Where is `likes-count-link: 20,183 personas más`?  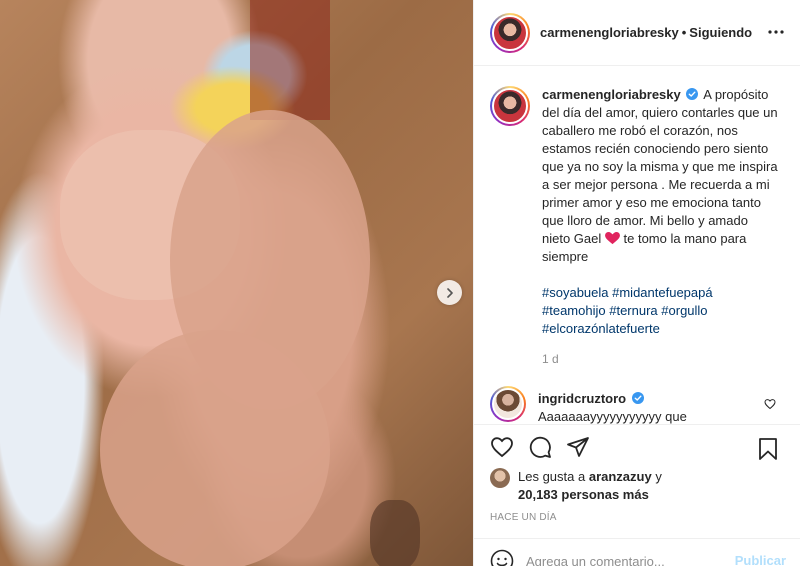 likes-count-link: 20,183 personas más is located at coordinates (583, 494).